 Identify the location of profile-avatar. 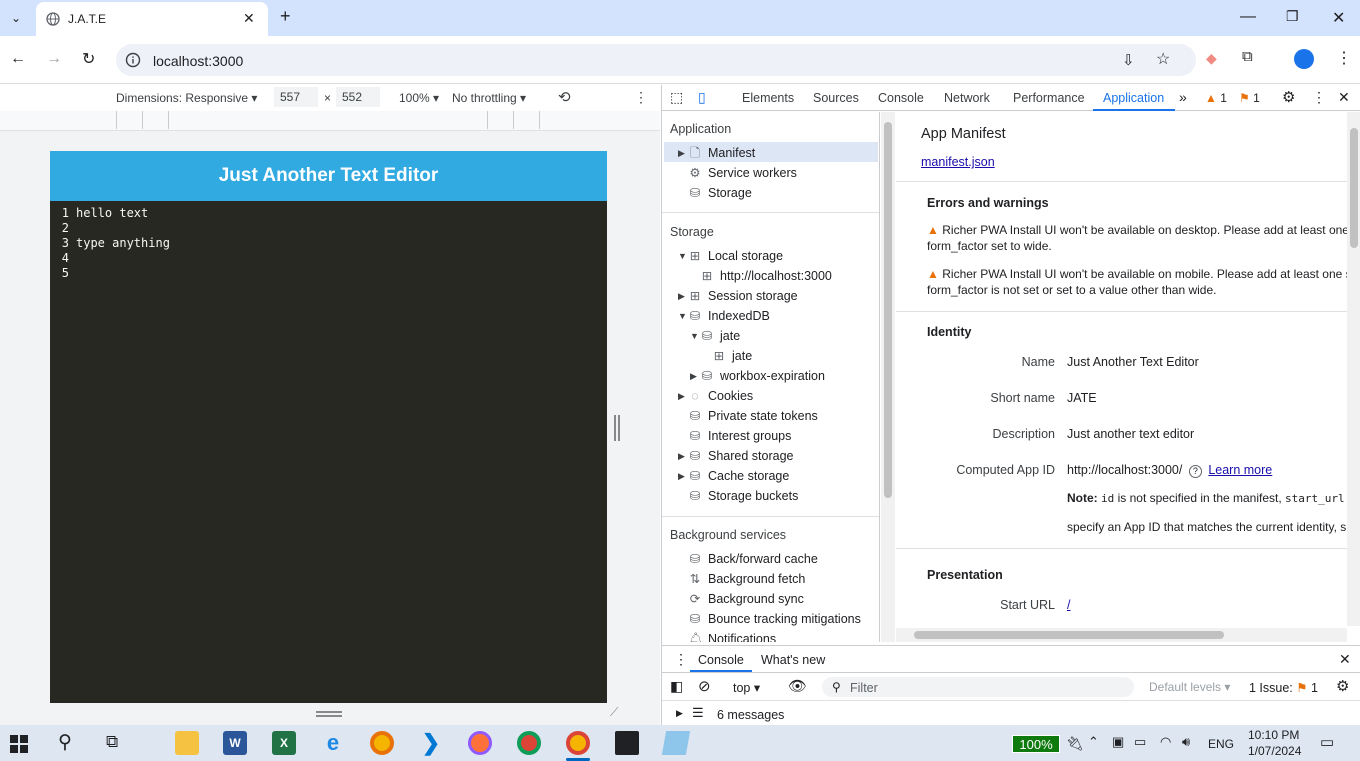
(1304, 59).